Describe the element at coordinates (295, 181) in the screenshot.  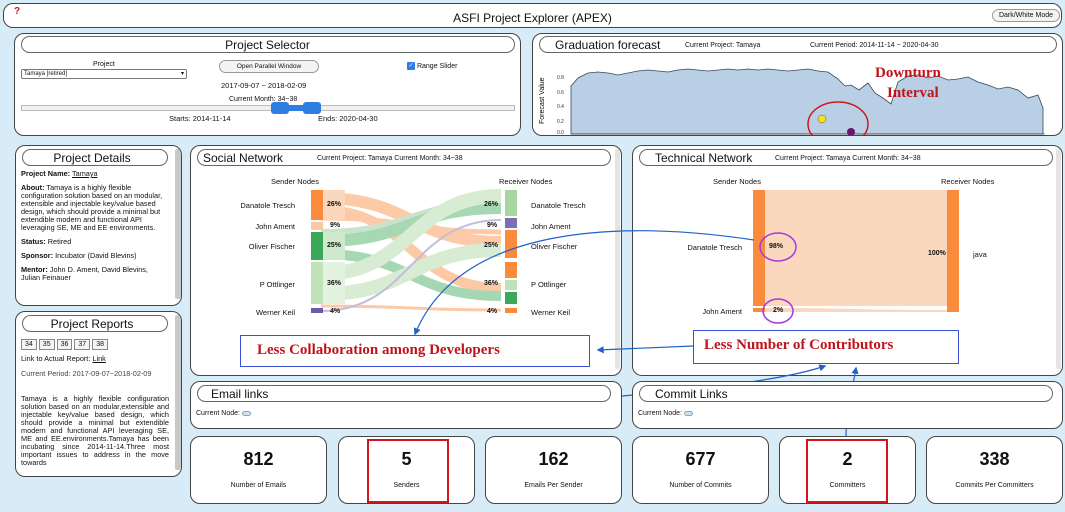
I see `sender-header: Sender Nodes` at that location.